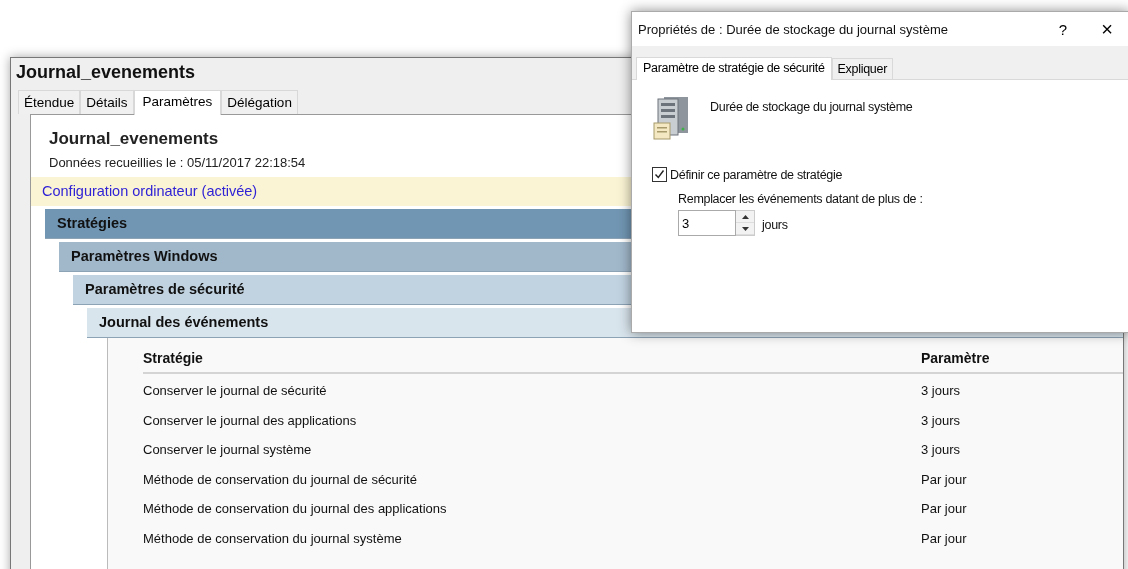 The image size is (1128, 569). I want to click on table-cell-text: Méthode de conservation du journal système, so click(273, 538).